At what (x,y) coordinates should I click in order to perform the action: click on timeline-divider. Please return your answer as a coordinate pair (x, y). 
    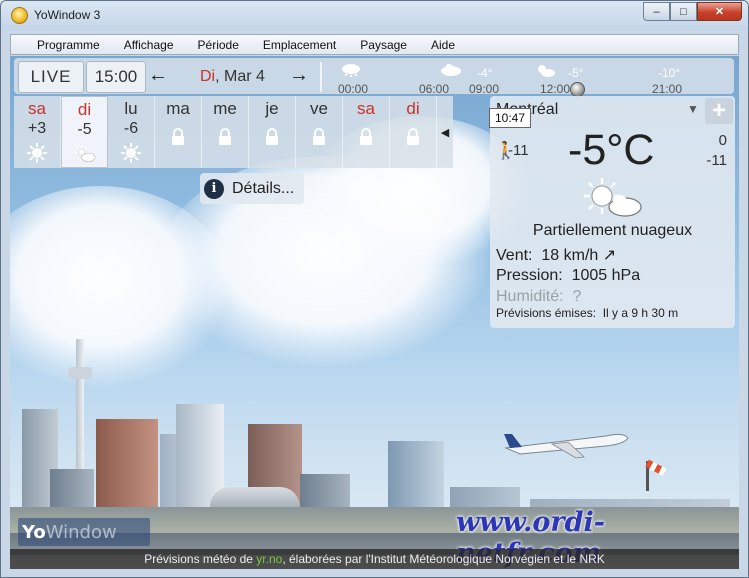
    Looking at the image, I should click on (321, 77).